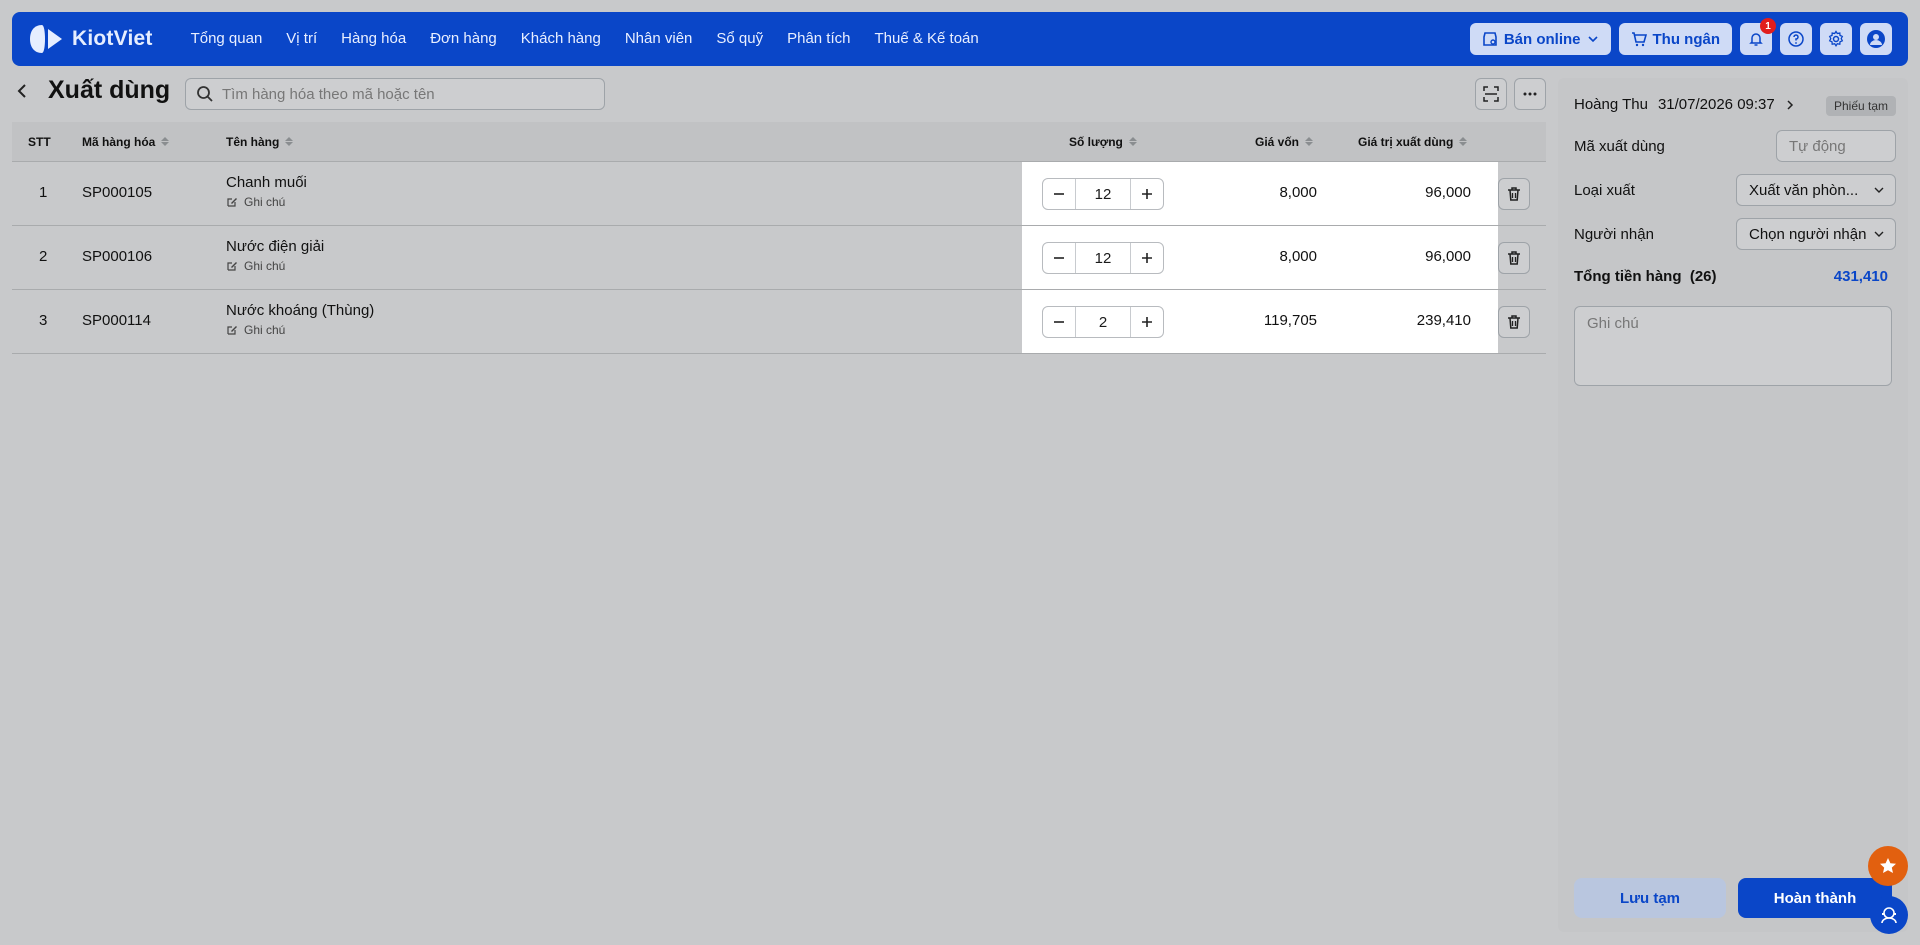  I want to click on row-code: SP000106, so click(117, 256).